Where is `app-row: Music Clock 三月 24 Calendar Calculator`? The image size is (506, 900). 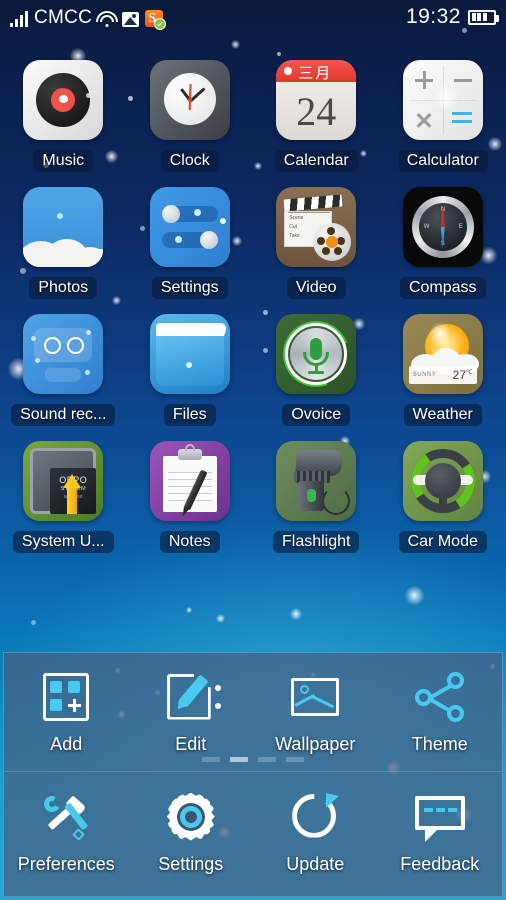 app-row: Music Clock 三月 24 Calendar Calculator is located at coordinates (253, 116).